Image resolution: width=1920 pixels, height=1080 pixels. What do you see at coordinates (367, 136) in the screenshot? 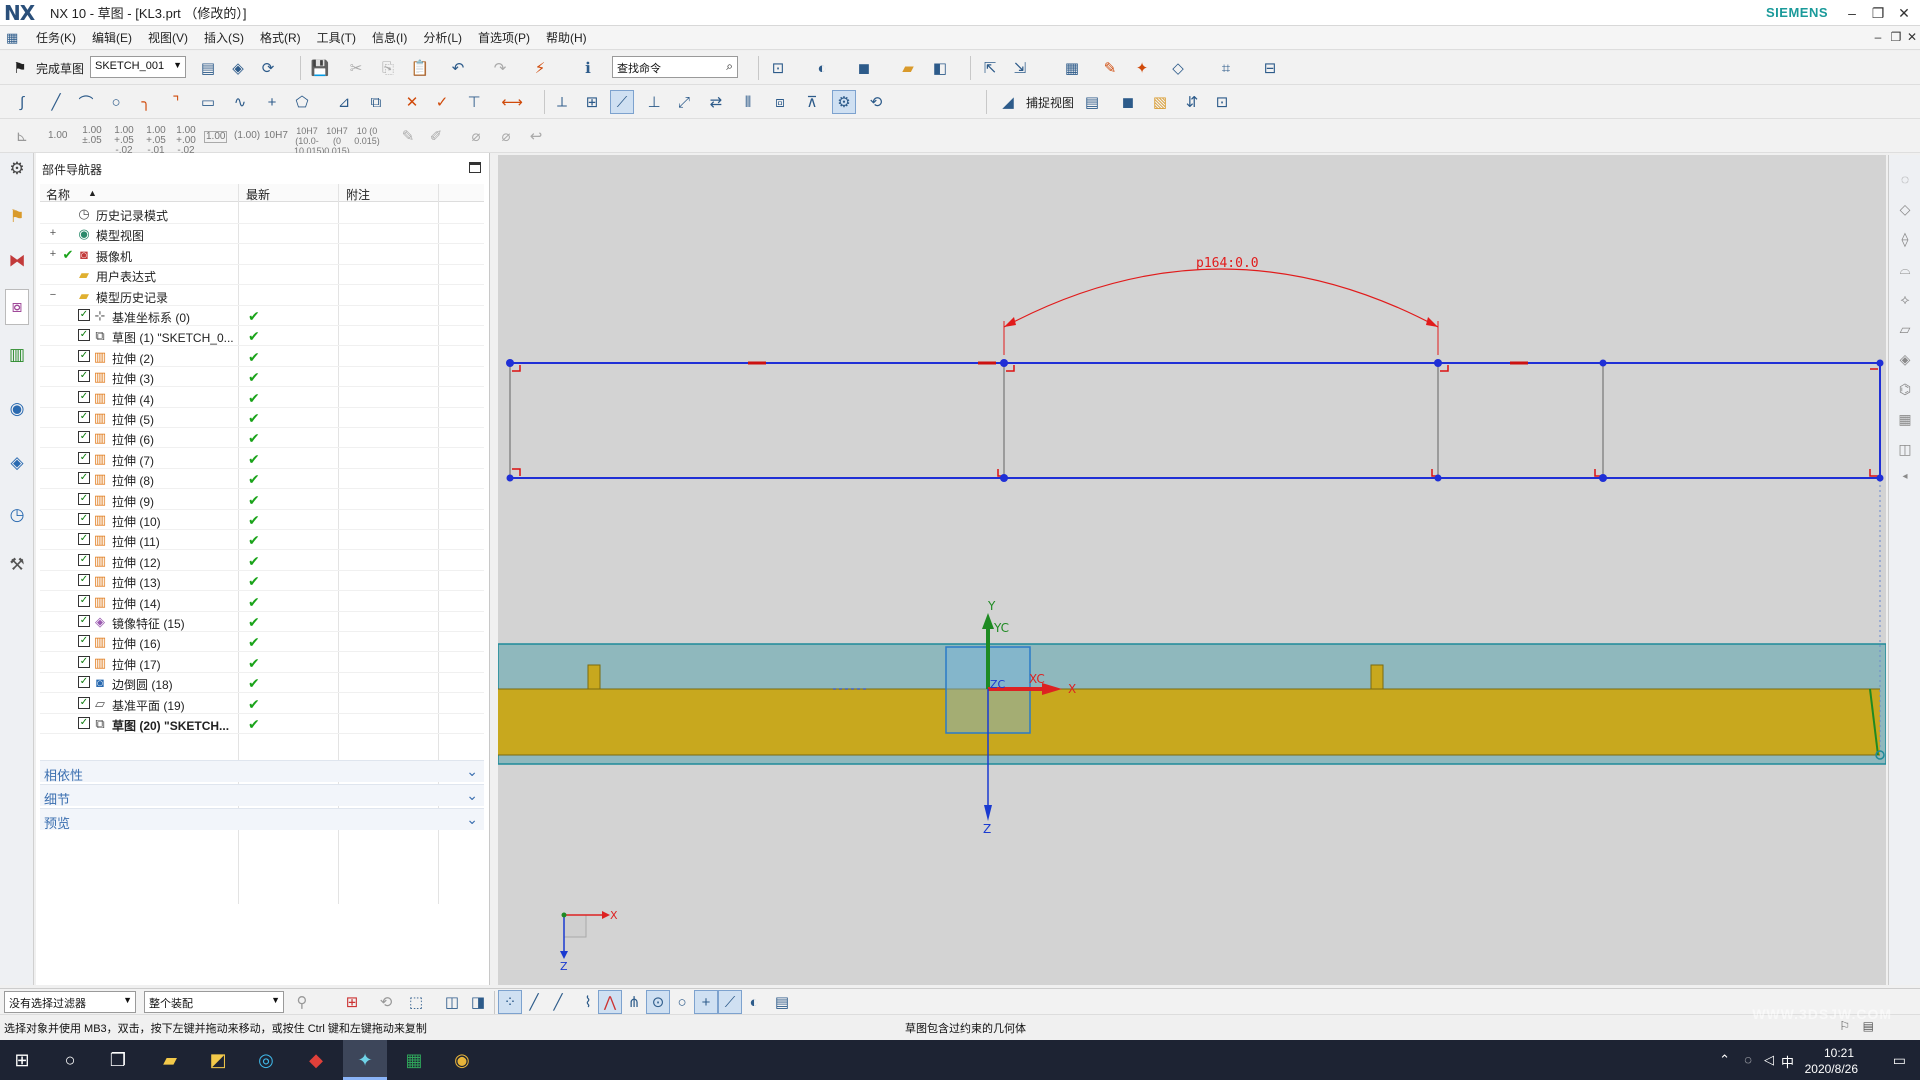
I see `dim-format-11: 10 (0 0.015)` at bounding box center [367, 136].